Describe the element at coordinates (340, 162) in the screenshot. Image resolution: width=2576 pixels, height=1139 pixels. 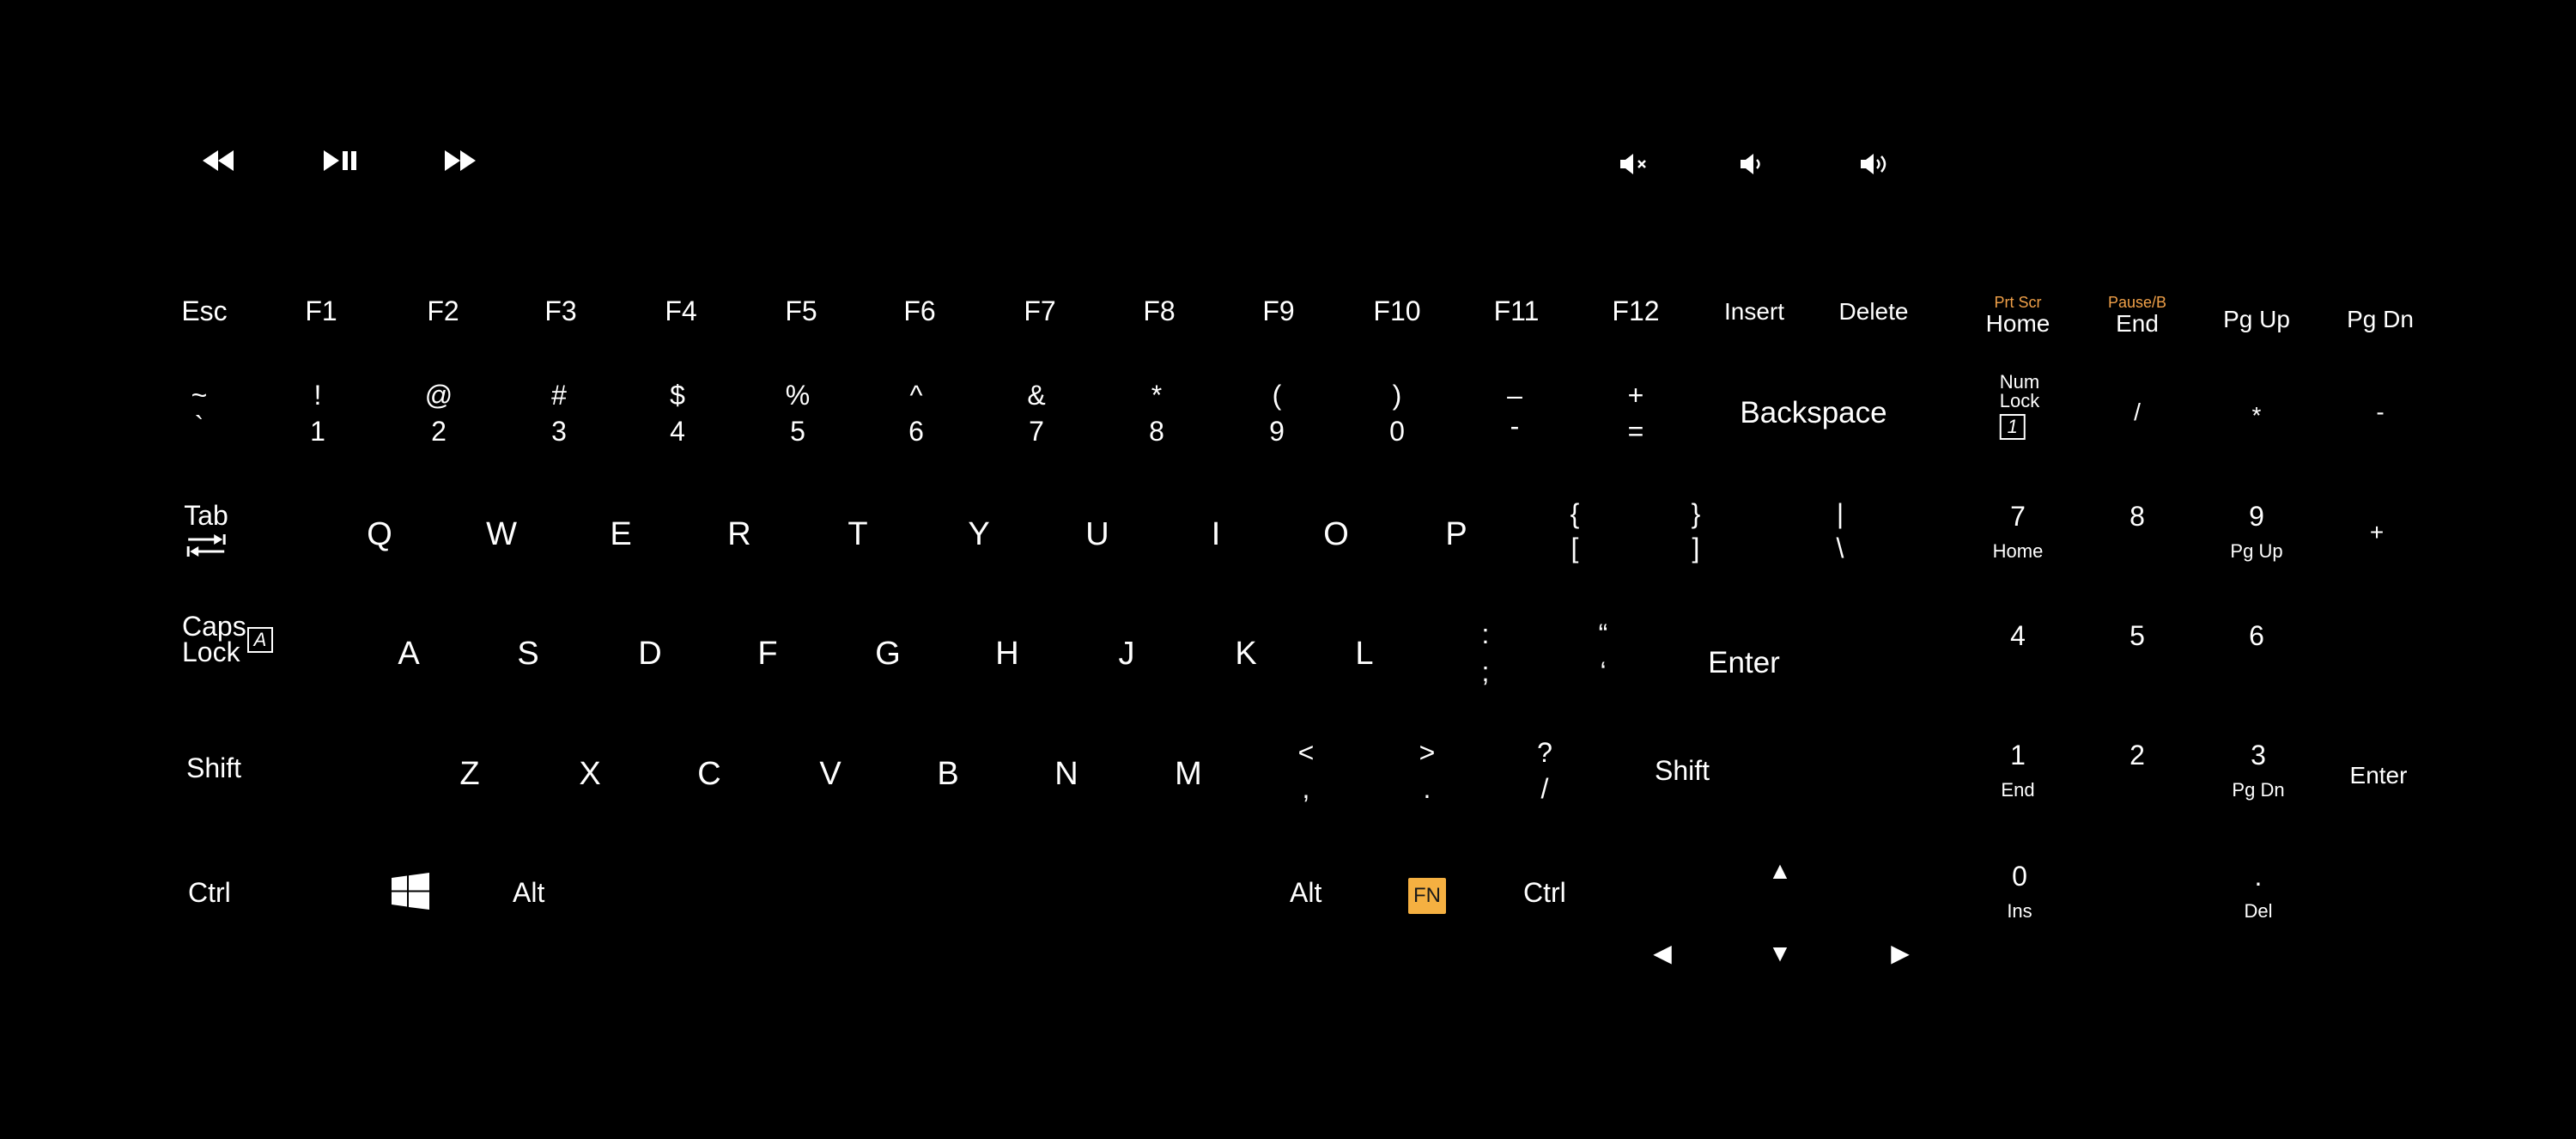
I see `play-pause-icon` at that location.